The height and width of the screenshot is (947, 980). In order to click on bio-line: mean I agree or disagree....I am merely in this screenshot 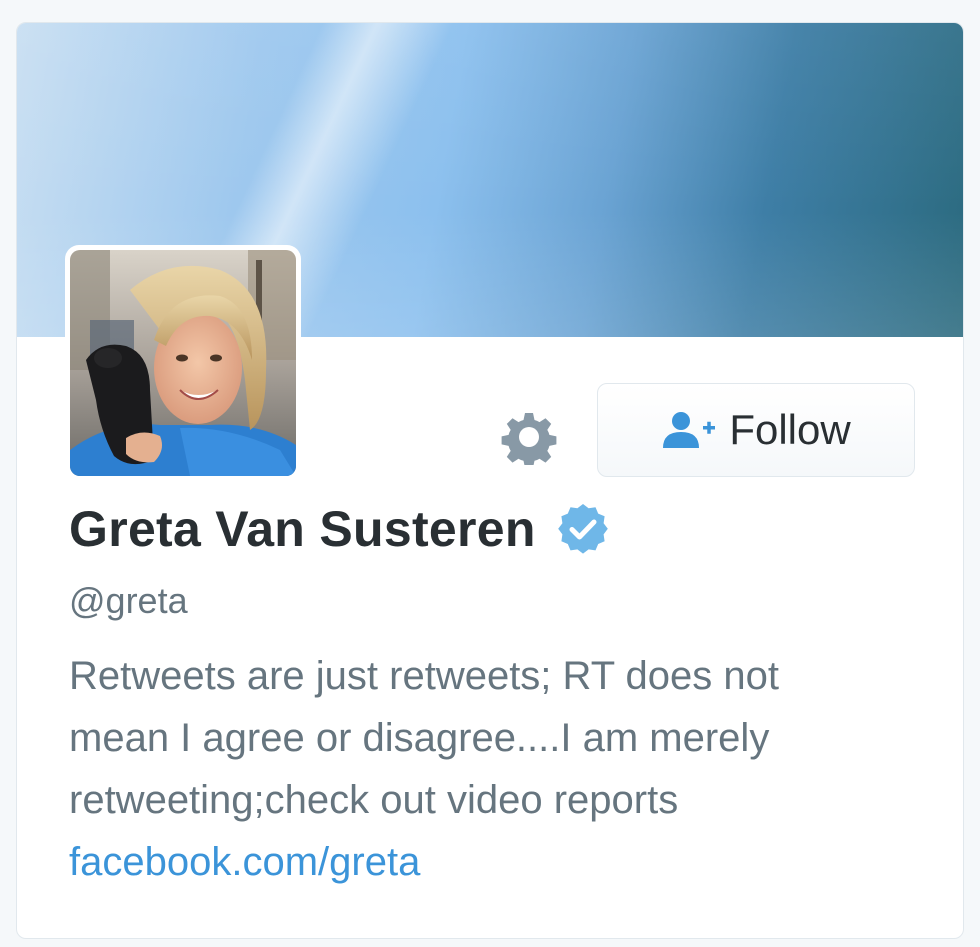, I will do `click(419, 738)`.